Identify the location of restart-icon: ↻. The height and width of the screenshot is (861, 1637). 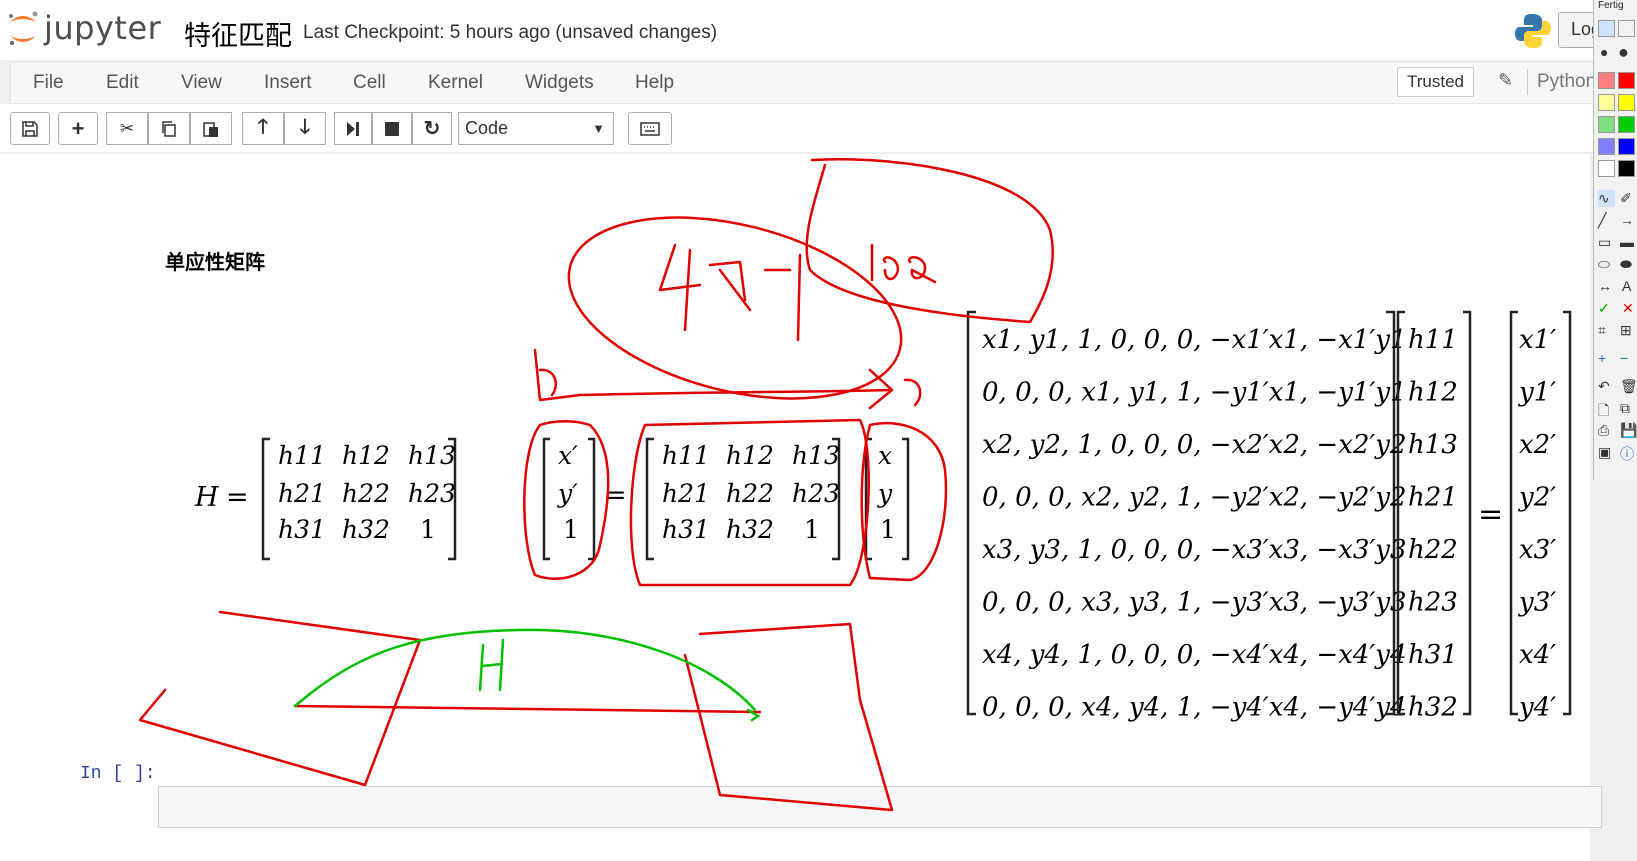
(432, 129).